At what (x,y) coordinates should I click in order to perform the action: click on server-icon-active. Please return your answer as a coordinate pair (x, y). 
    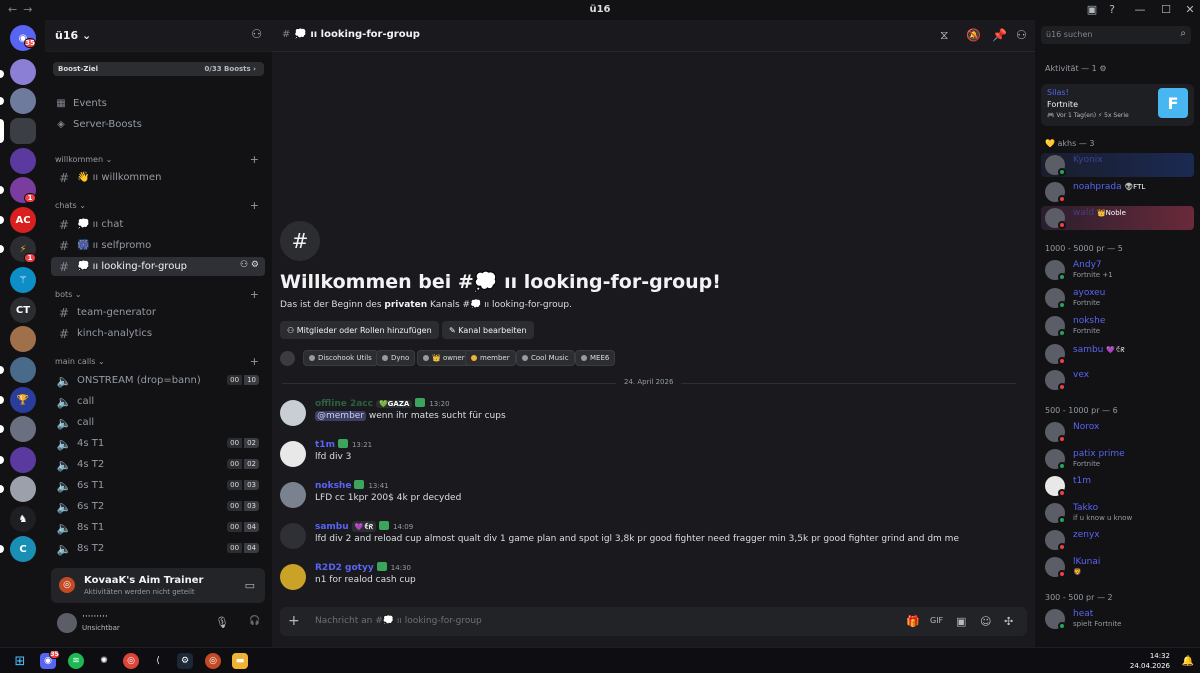
    Looking at the image, I should click on (23, 131).